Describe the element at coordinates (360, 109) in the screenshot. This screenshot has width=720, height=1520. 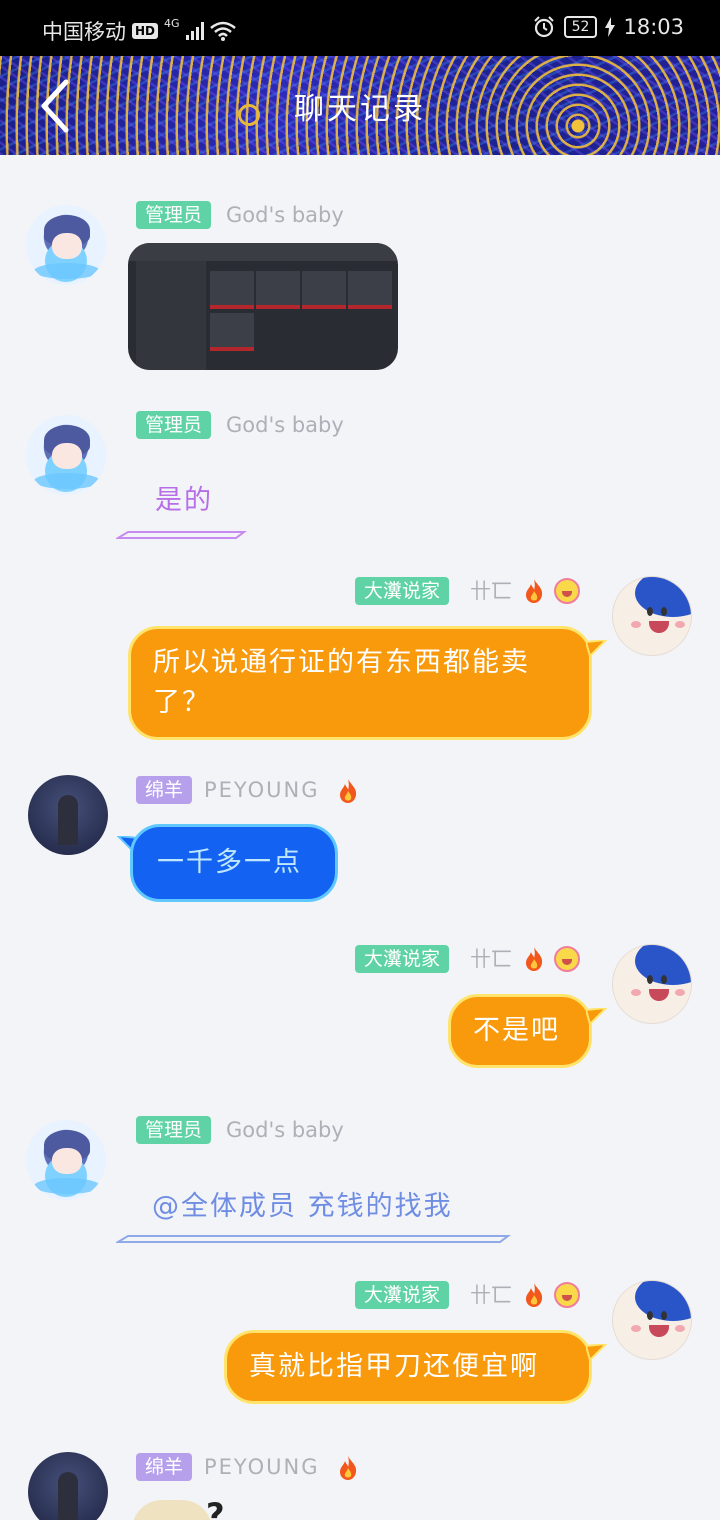
I see `page-title: 聊天记录` at that location.